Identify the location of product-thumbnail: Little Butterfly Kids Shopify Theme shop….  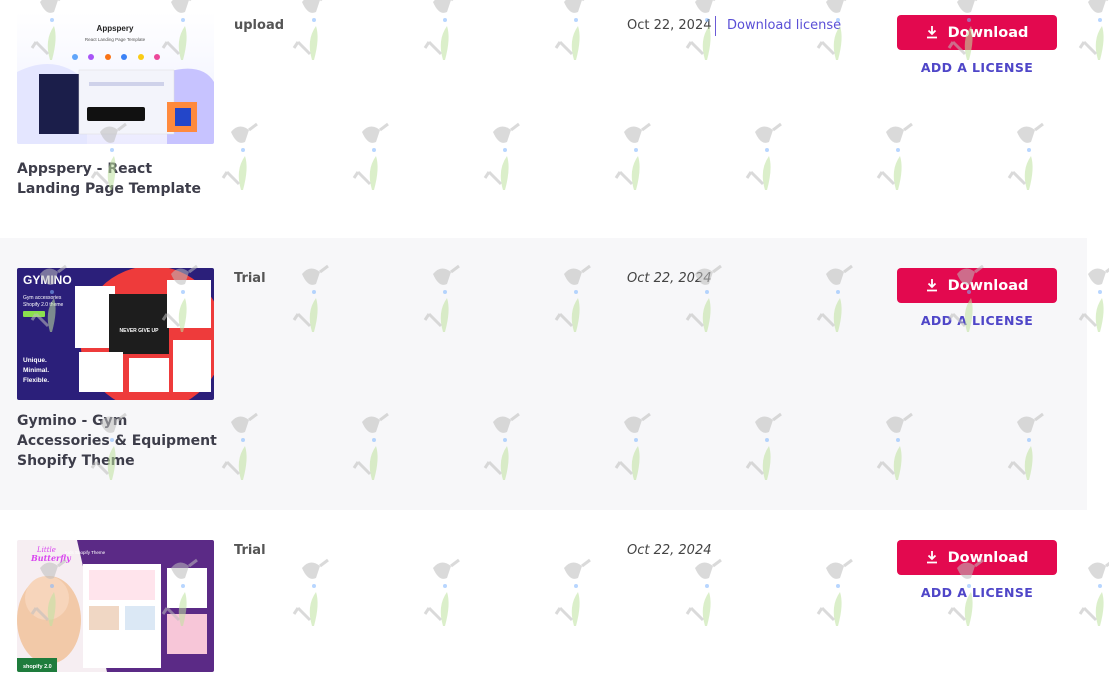
(115, 606).